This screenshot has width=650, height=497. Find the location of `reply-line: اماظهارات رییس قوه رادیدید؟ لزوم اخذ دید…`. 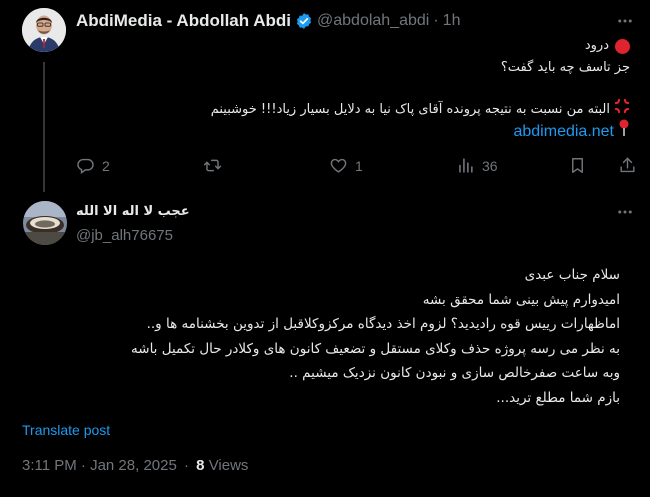

reply-line: اماظهارات رییس قوه رادیدید؟ لزوم اخذ دید… is located at coordinates (383, 324).